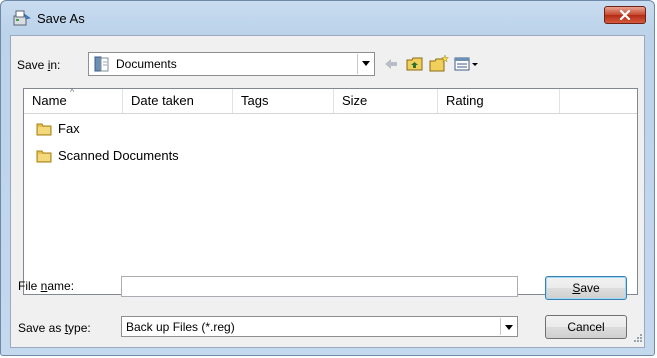 The width and height of the screenshot is (657, 358). What do you see at coordinates (118, 155) in the screenshot?
I see `list-item-label: Scanned Documents` at bounding box center [118, 155].